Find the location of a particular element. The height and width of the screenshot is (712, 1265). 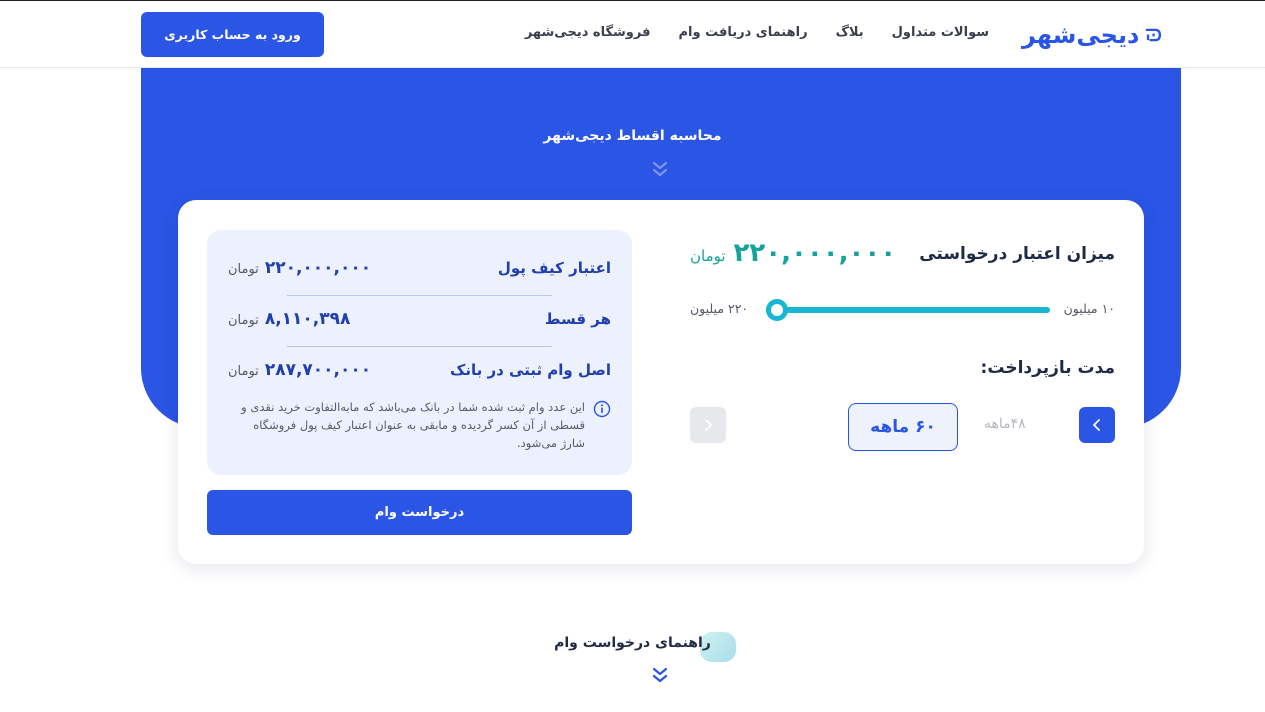

summary-value: ۲۲۰,۰۰۰,۰۰۰ is located at coordinates (318, 268).